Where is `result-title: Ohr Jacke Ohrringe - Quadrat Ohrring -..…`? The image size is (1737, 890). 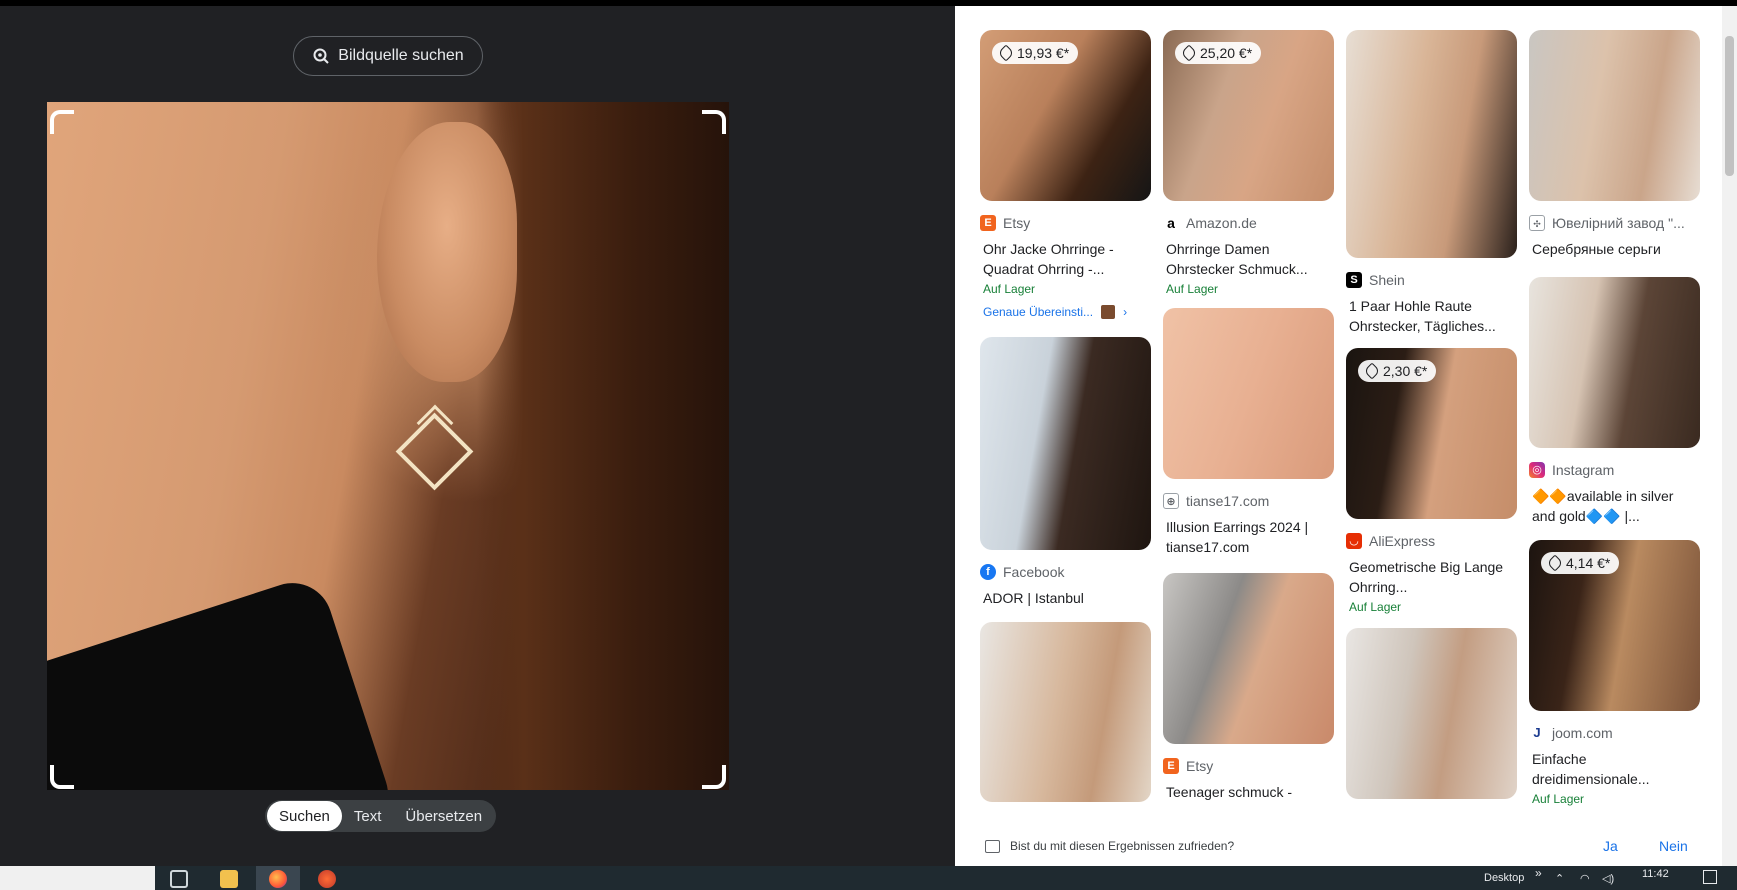 result-title: Ohr Jacke Ohrringe - Quadrat Ohrring -..… is located at coordinates (1065, 259).